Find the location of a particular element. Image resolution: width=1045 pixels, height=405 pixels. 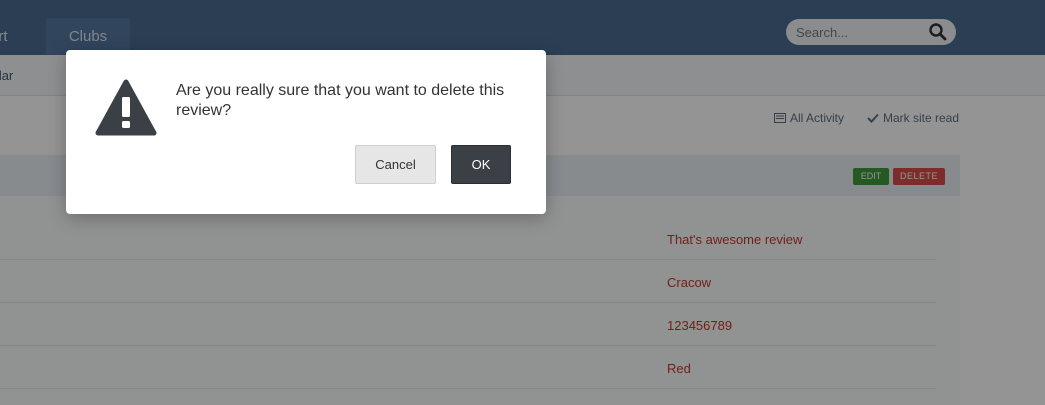

ok-button: OK is located at coordinates (481, 164).